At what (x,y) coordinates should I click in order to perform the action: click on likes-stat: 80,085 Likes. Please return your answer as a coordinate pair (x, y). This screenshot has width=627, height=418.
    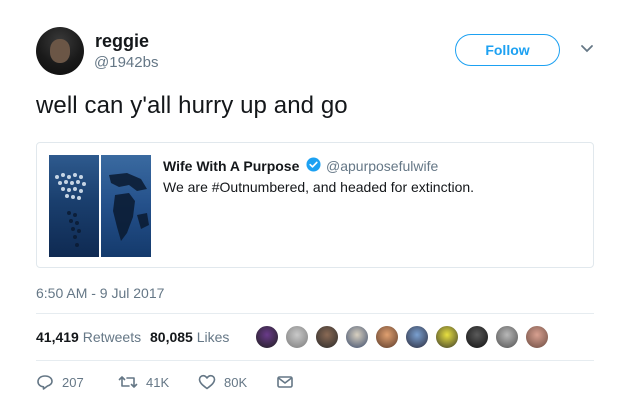
    Looking at the image, I should click on (189, 337).